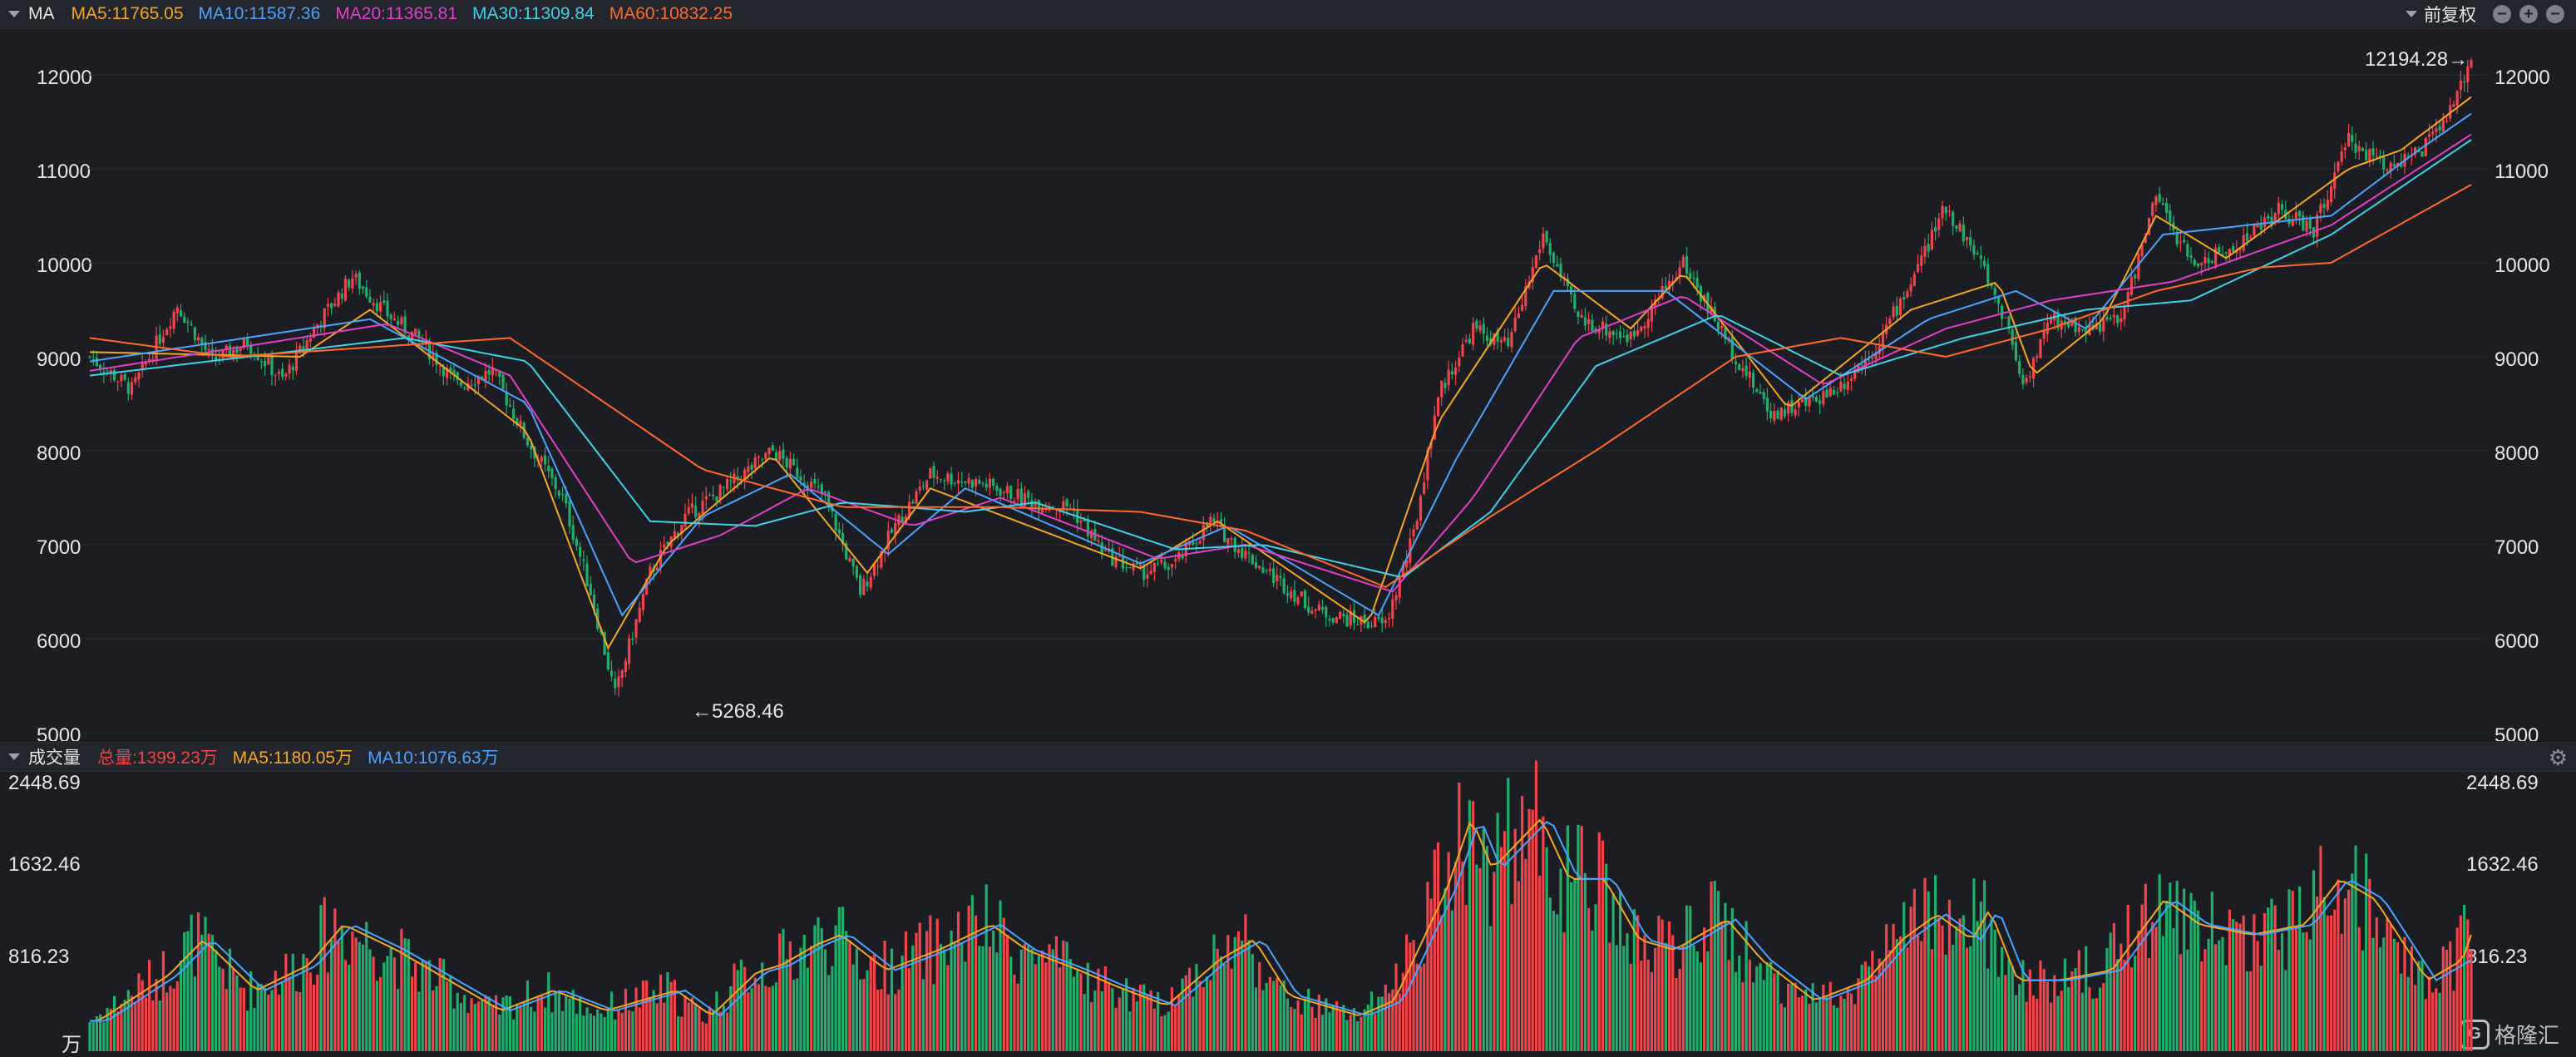 This screenshot has height=1057, width=2576. What do you see at coordinates (55, 757) in the screenshot?
I see `volume-title: 成交量` at bounding box center [55, 757].